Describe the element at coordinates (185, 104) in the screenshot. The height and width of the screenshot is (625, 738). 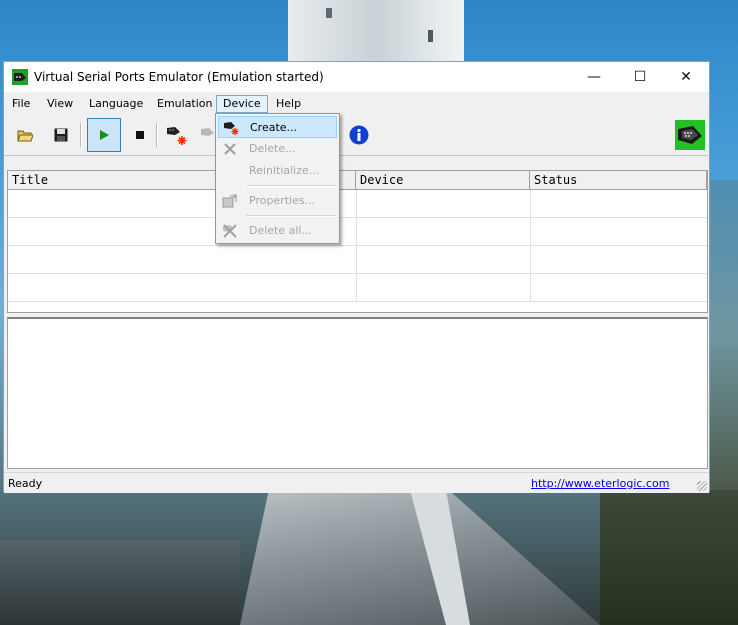
I see `menu-emulation: Emulation` at that location.